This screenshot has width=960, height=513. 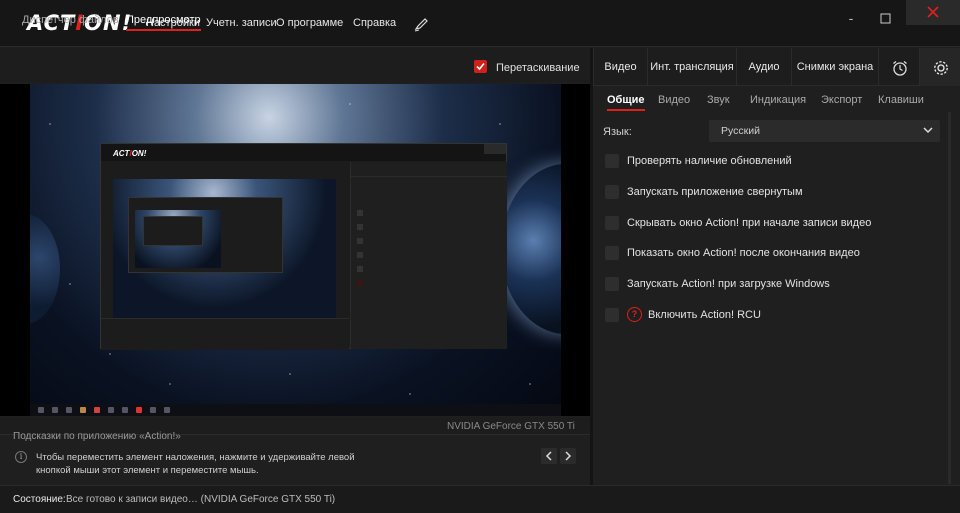 What do you see at coordinates (295, 410) in the screenshot?
I see `nested-taskbar` at bounding box center [295, 410].